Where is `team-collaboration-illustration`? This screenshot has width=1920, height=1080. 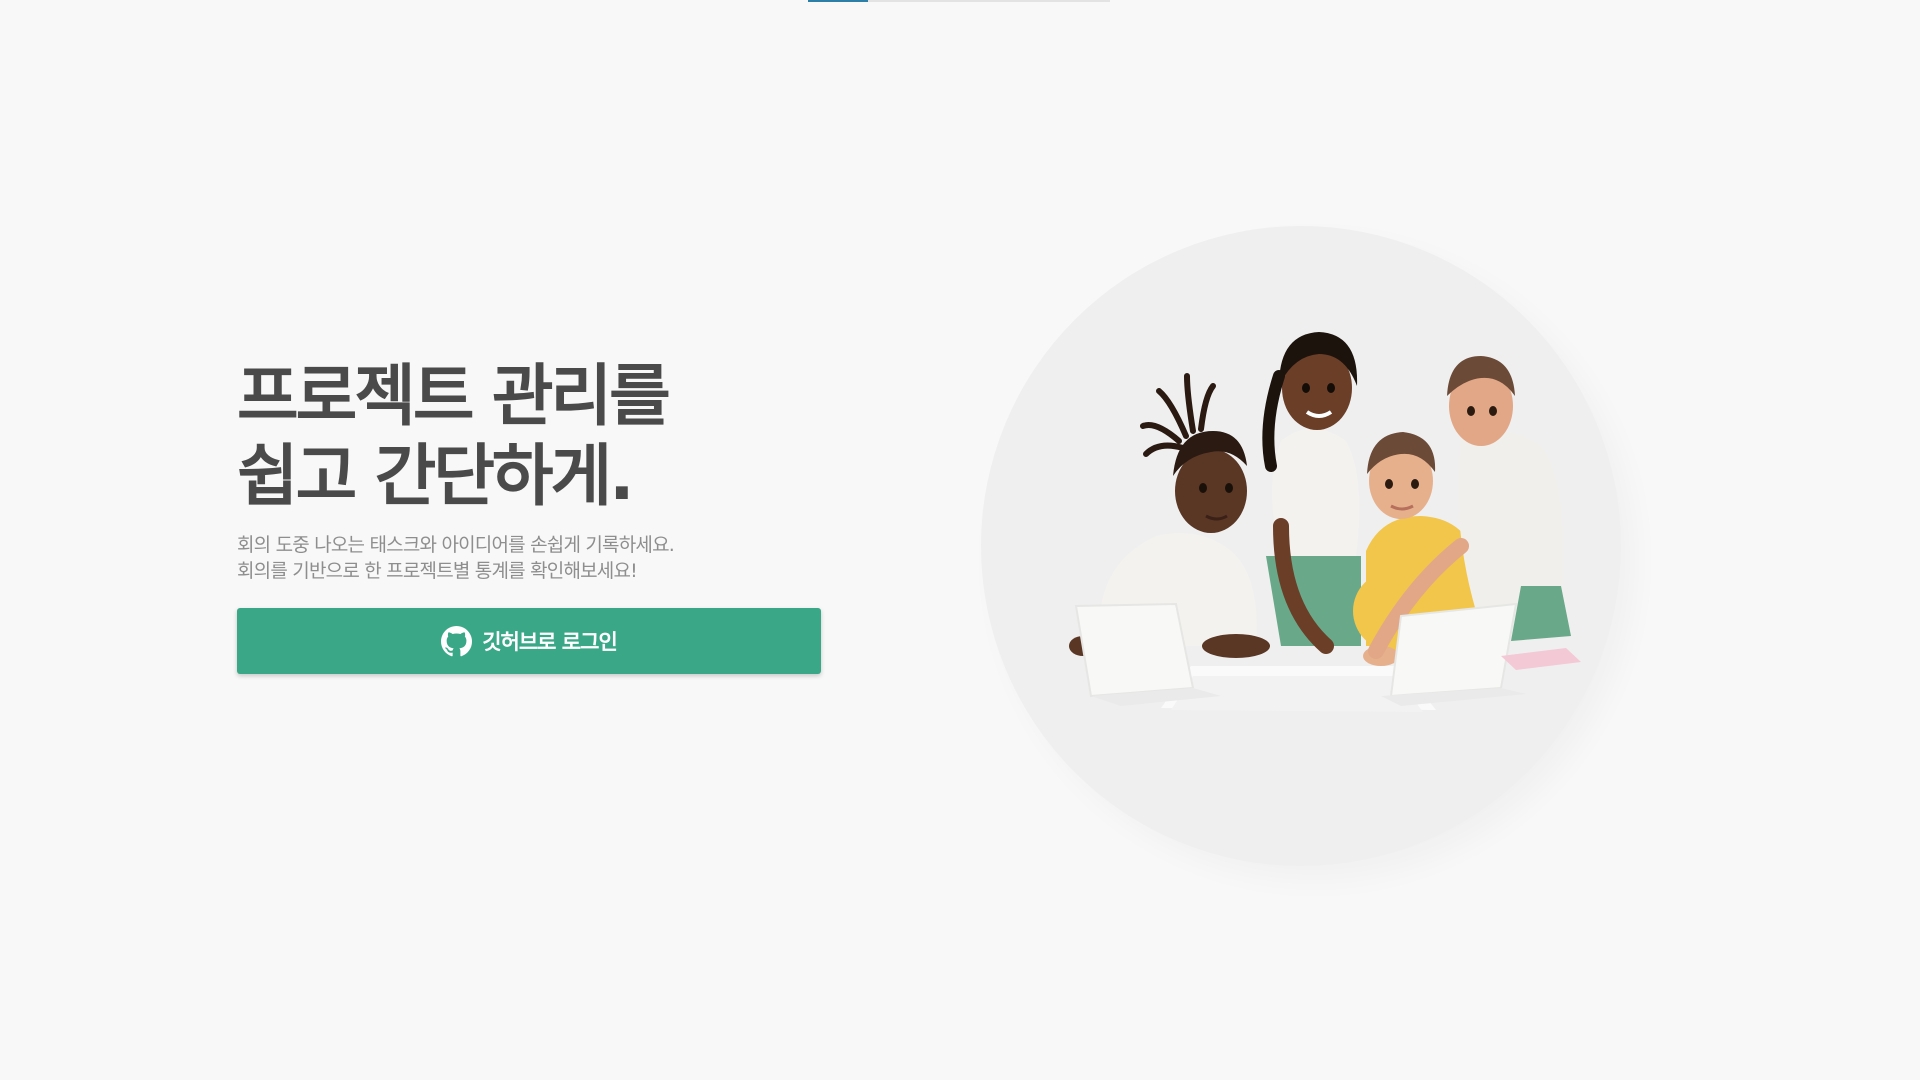 team-collaboration-illustration is located at coordinates (1325, 522).